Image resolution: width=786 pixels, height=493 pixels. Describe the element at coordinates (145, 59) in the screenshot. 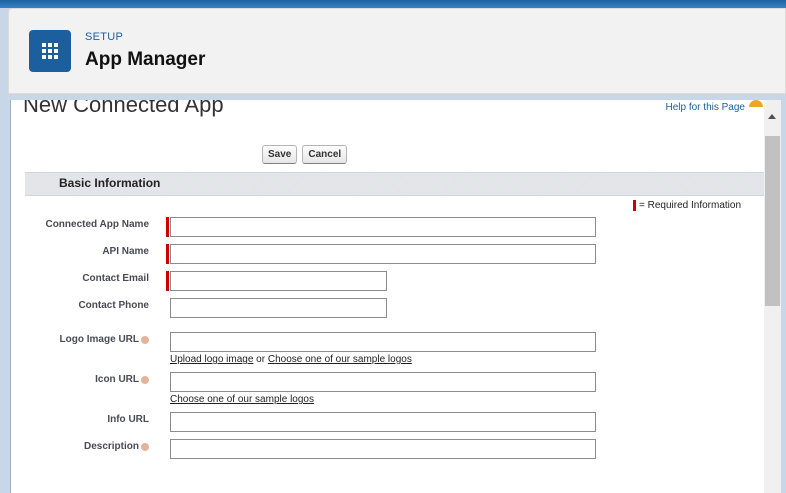

I see `page-title: App Manager` at that location.